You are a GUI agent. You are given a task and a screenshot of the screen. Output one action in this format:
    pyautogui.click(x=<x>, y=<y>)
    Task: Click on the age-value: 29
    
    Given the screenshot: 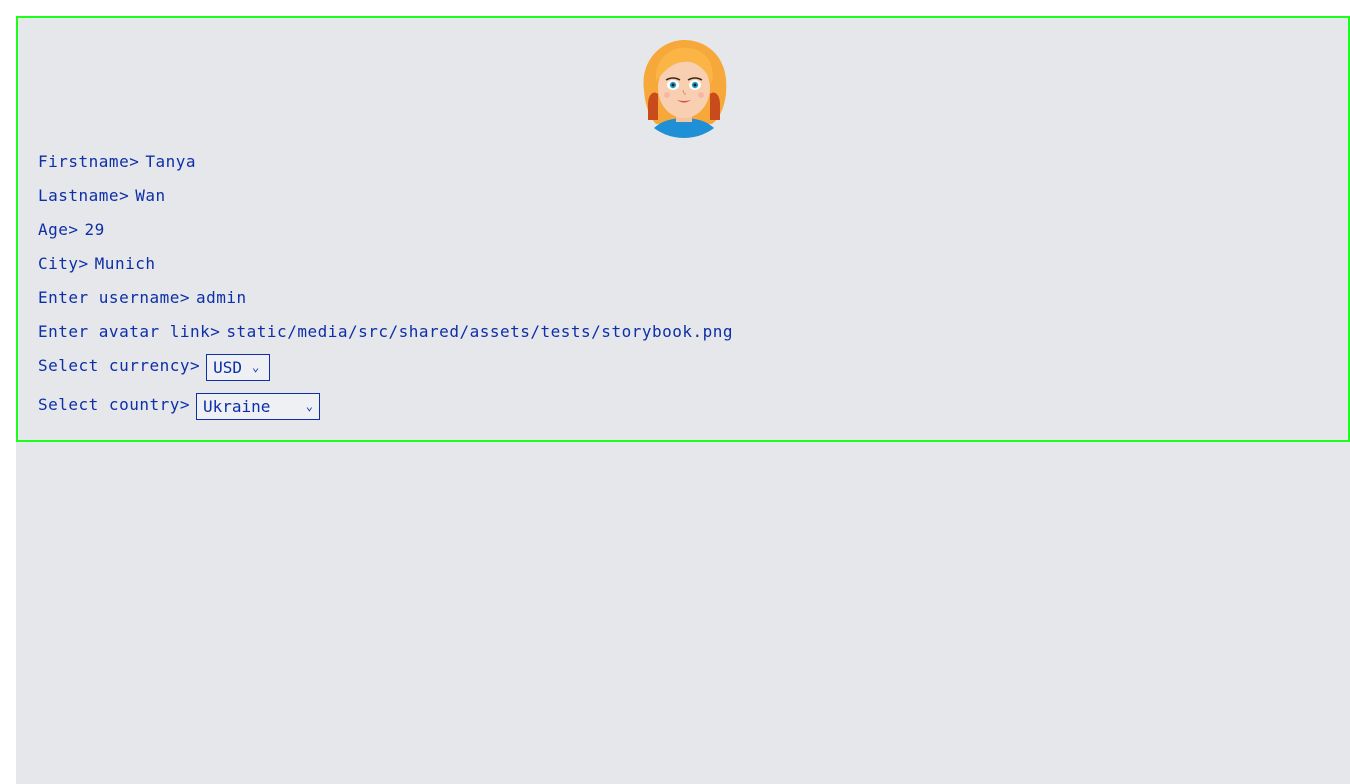 What is the action you would take?
    pyautogui.click(x=95, y=229)
    